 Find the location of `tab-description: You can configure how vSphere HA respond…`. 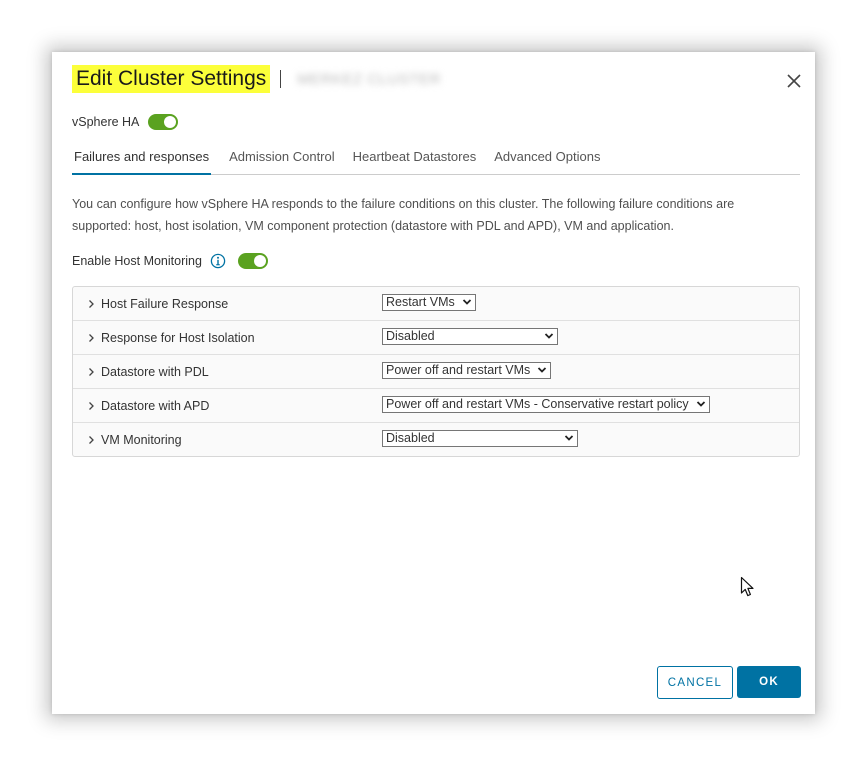

tab-description: You can configure how vSphere HA respond… is located at coordinates (403, 215).